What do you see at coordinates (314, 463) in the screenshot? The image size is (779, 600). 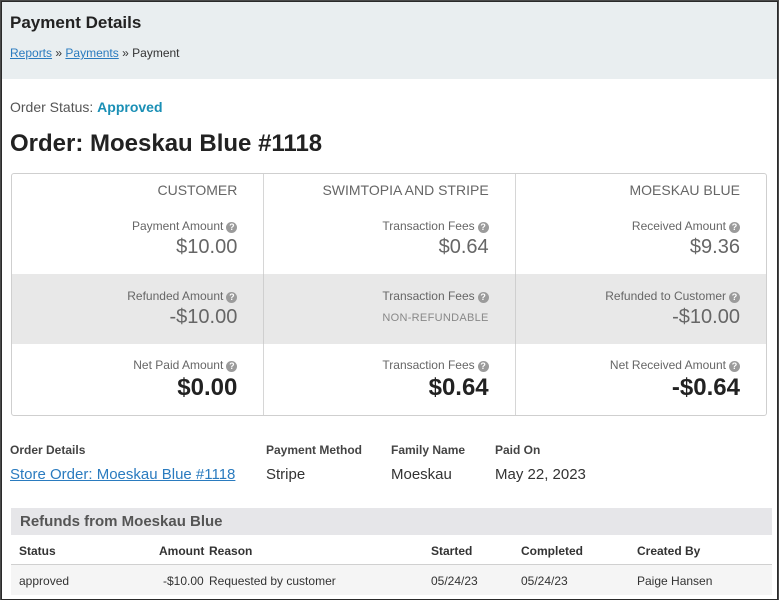 I see `payment-method-field: Payment Method Stripe` at bounding box center [314, 463].